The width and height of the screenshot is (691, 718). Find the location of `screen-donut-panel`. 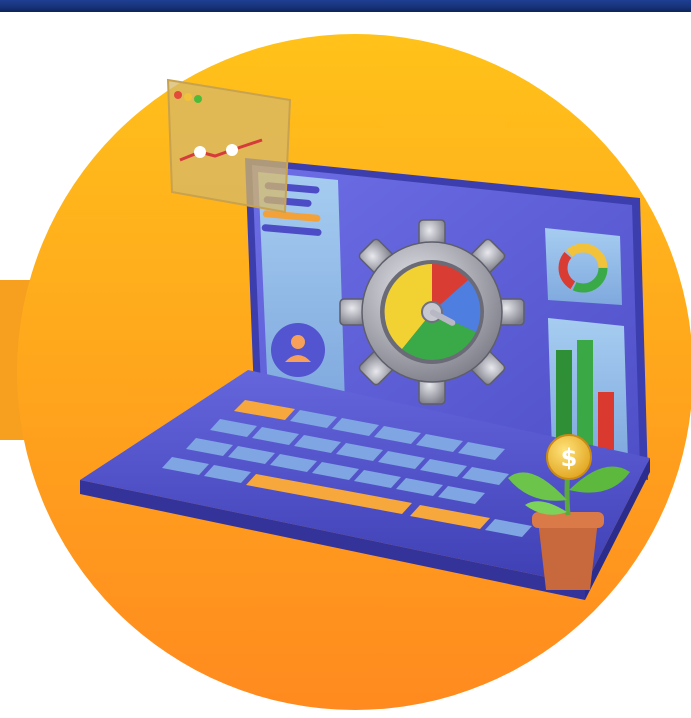

screen-donut-panel is located at coordinates (583, 266).